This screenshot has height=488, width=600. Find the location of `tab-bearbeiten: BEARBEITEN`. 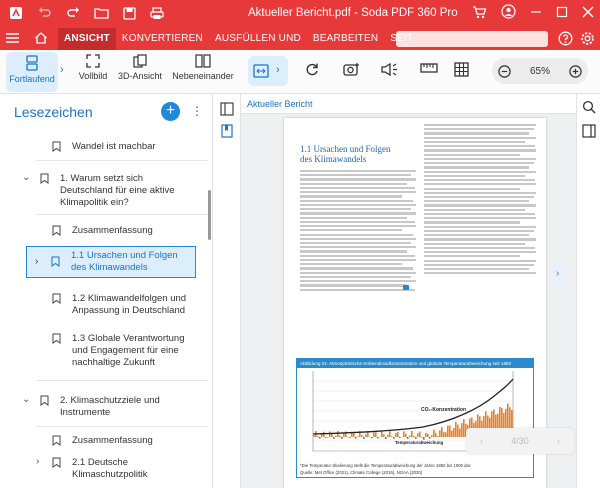

tab-bearbeiten: BEARBEITEN is located at coordinates (345, 39).